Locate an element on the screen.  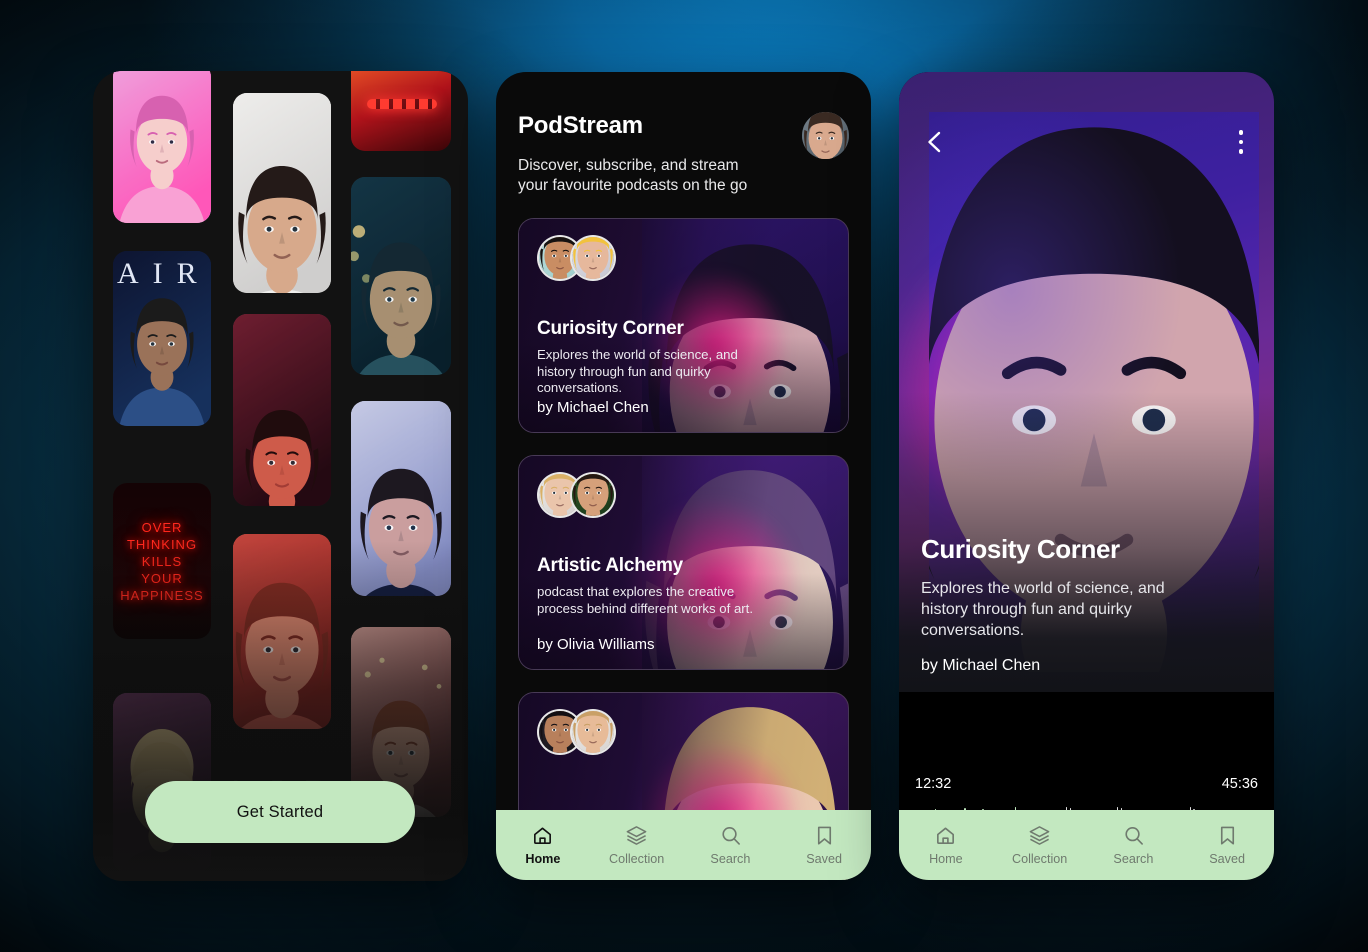
get-started-button: Get Started is located at coordinates (280, 812).